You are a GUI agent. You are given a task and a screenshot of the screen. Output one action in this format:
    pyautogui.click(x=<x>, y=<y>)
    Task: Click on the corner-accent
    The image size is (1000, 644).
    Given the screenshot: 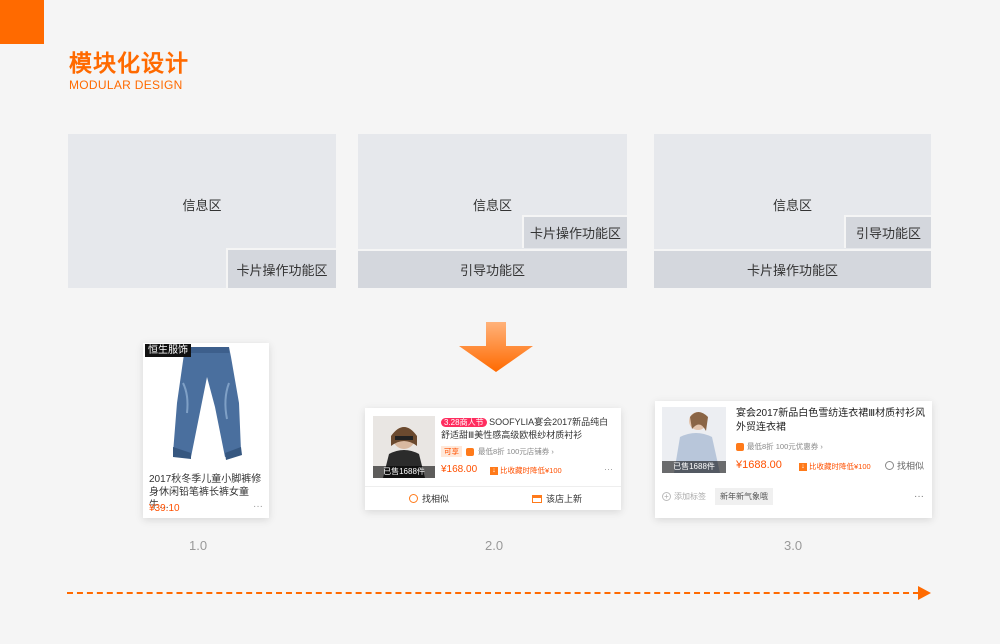 What is the action you would take?
    pyautogui.click(x=22, y=22)
    